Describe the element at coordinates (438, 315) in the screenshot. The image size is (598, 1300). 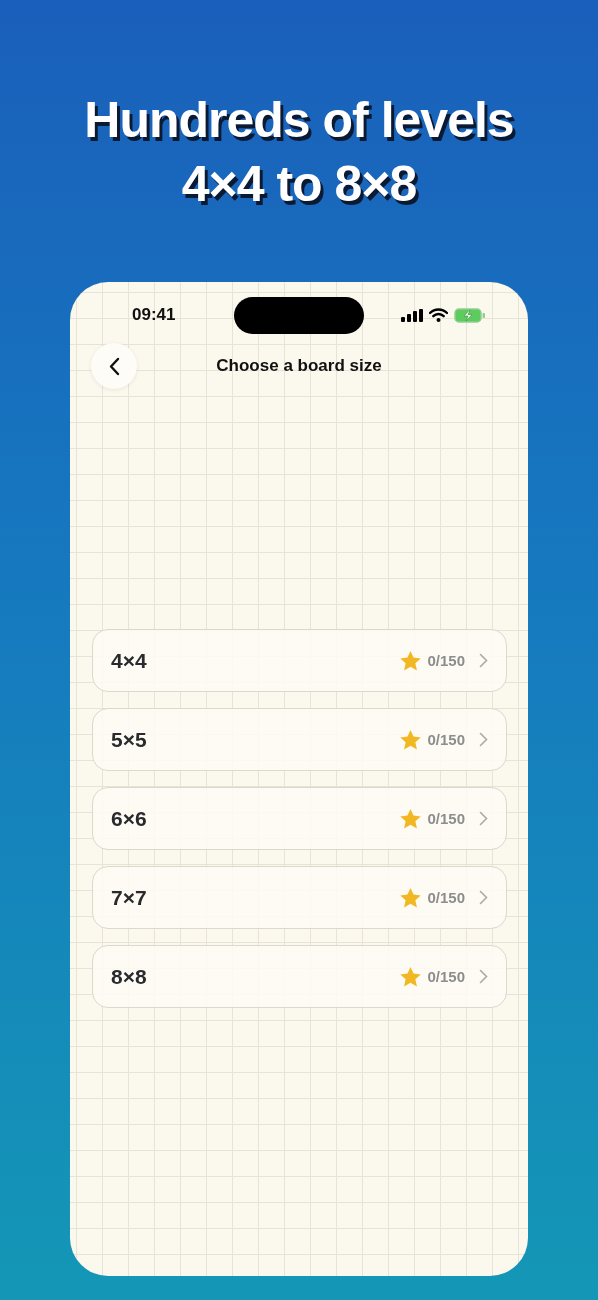
I see `wifi-icon` at that location.